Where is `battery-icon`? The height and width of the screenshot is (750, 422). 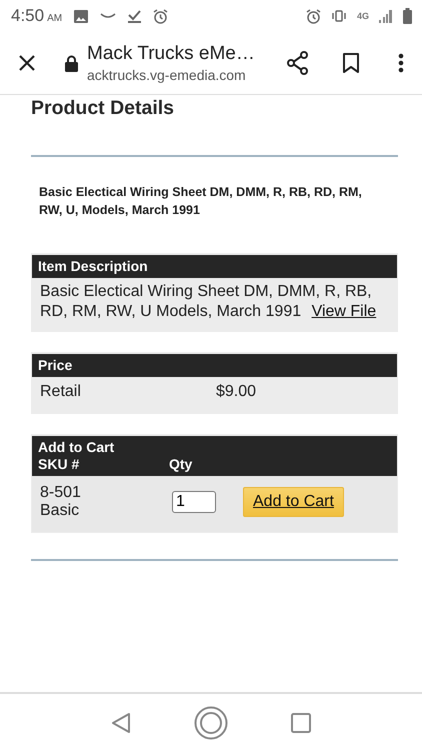
battery-icon is located at coordinates (407, 16).